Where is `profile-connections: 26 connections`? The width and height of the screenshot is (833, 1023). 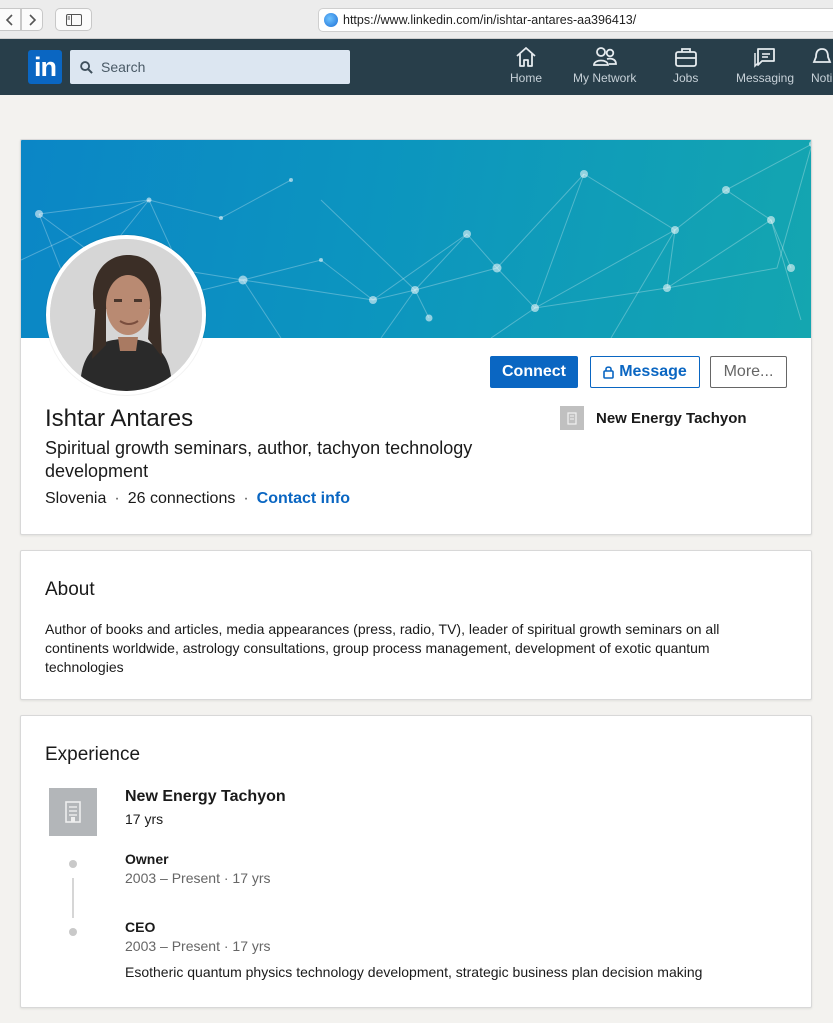 profile-connections: 26 connections is located at coordinates (182, 499).